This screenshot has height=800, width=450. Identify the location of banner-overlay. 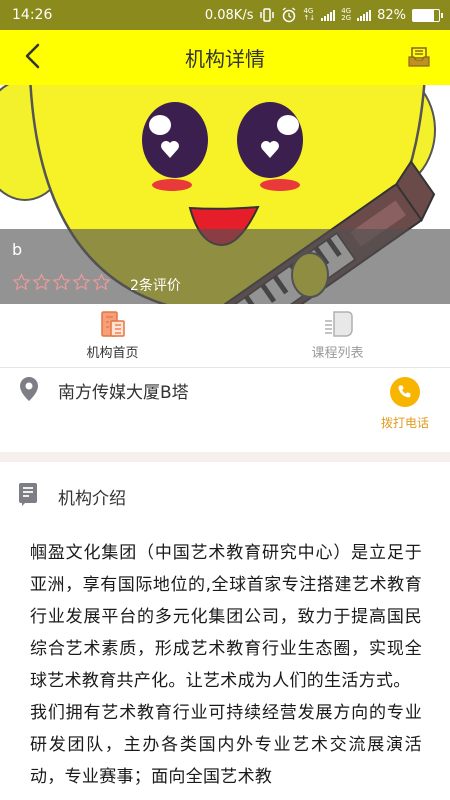
(225, 266).